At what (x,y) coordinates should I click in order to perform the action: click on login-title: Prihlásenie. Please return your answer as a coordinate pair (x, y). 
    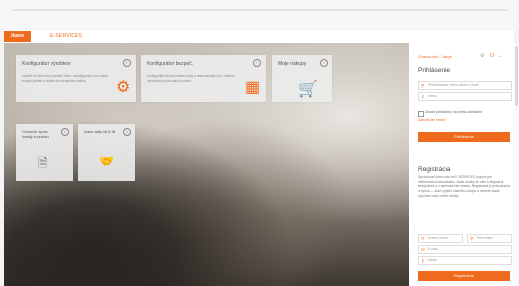
    Looking at the image, I should click on (434, 70).